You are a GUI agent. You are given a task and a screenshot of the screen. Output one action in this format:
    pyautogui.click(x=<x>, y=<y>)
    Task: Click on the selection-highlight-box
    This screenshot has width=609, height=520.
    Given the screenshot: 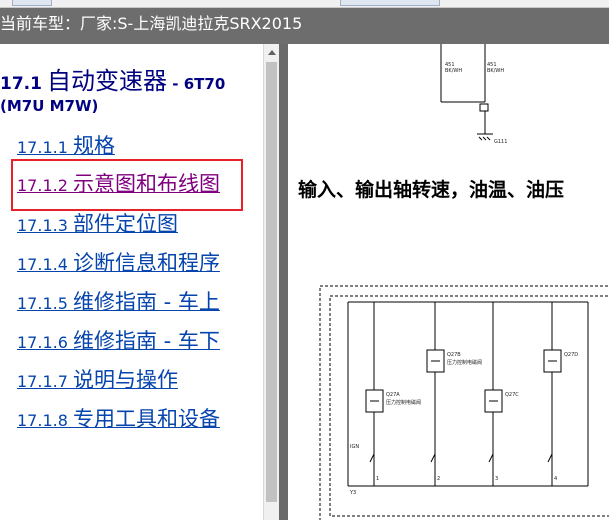 What is the action you would take?
    pyautogui.click(x=127, y=185)
    